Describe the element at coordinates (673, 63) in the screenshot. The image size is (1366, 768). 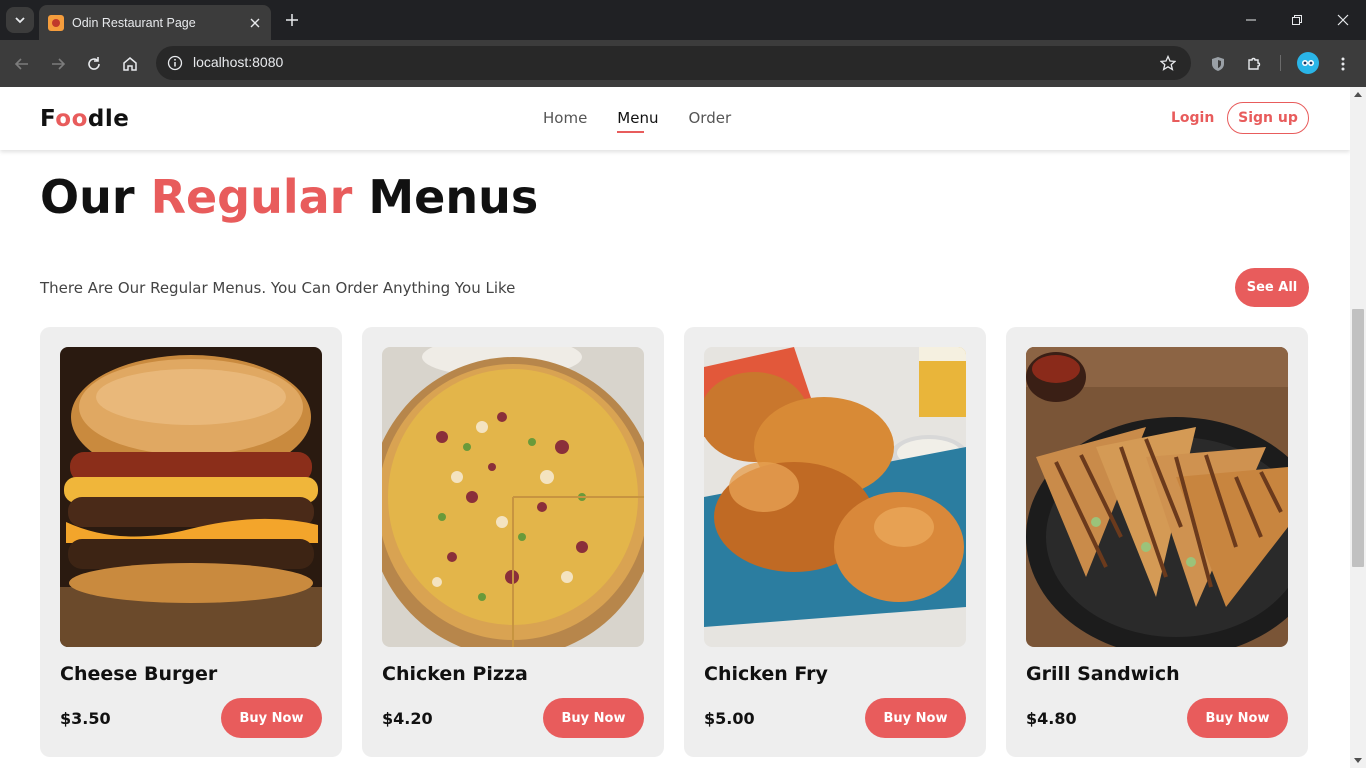
I see `address-bar: localhost:8080` at that location.